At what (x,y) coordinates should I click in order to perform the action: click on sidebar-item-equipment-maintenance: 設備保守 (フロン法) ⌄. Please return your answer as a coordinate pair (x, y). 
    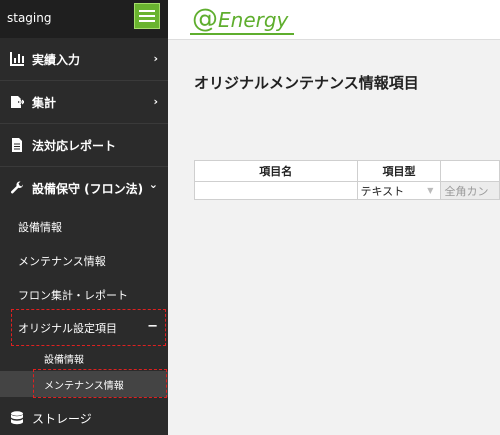
    Looking at the image, I should click on (84, 188).